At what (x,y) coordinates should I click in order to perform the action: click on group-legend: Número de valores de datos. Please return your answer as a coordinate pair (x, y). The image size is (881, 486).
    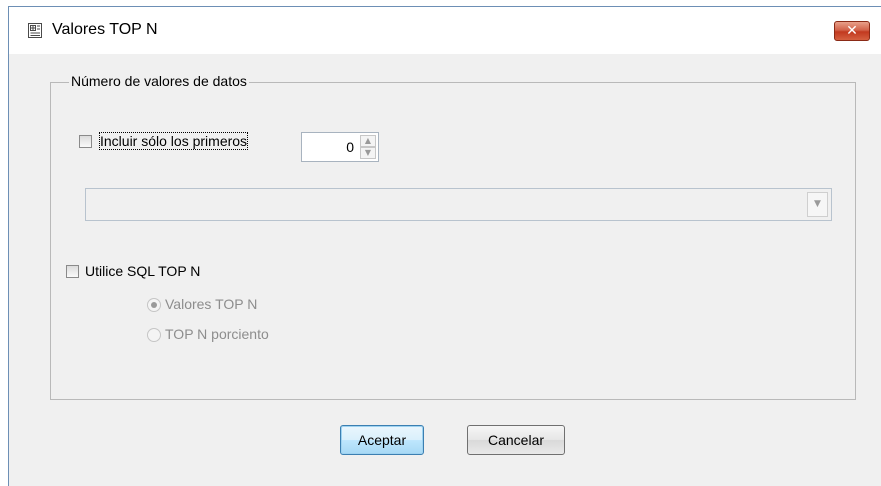
    Looking at the image, I should click on (159, 81).